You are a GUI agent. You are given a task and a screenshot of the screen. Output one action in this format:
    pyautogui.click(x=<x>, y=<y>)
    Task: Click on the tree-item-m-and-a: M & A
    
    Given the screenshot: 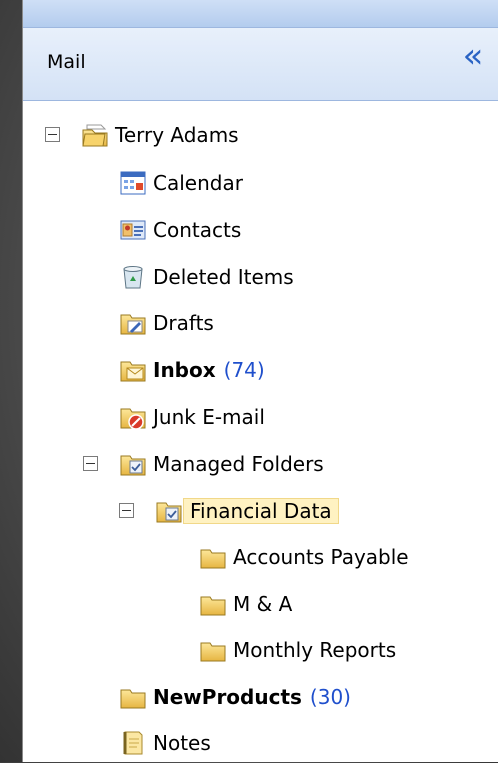 What is the action you would take?
    pyautogui.click(x=245, y=604)
    